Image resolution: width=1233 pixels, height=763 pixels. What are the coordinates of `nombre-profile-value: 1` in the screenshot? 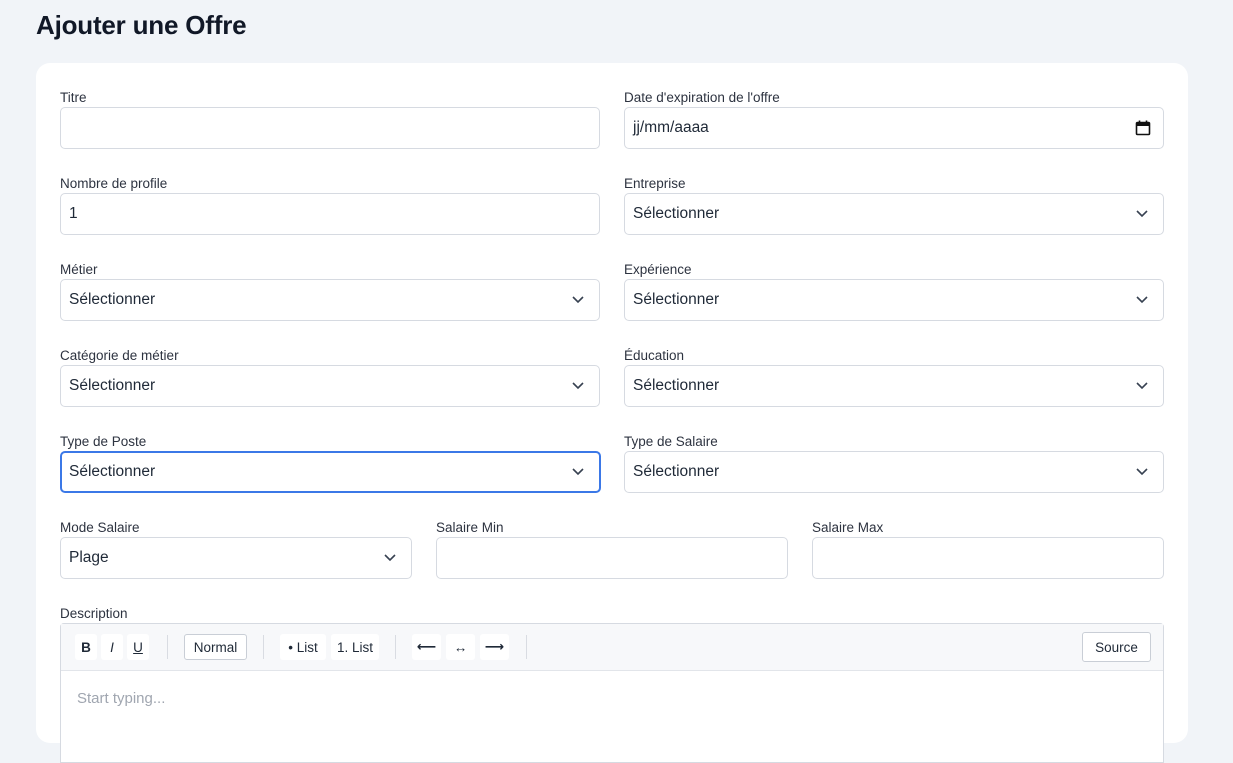 It's located at (73, 213).